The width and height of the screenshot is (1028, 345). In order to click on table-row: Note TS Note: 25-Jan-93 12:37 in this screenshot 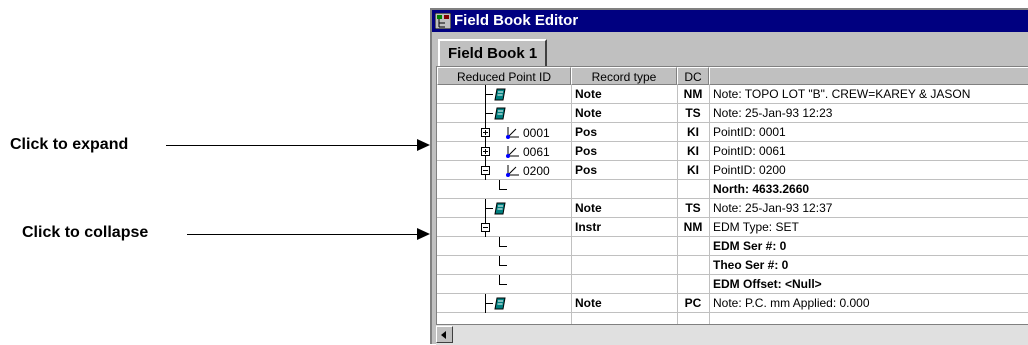, I will do `click(732, 208)`.